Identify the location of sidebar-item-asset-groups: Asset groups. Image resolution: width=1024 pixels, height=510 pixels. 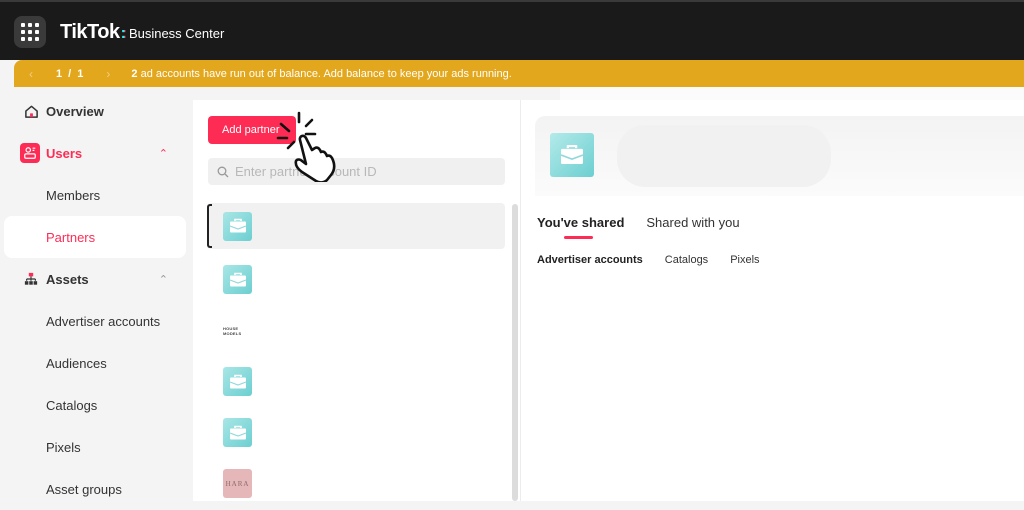
(95, 489).